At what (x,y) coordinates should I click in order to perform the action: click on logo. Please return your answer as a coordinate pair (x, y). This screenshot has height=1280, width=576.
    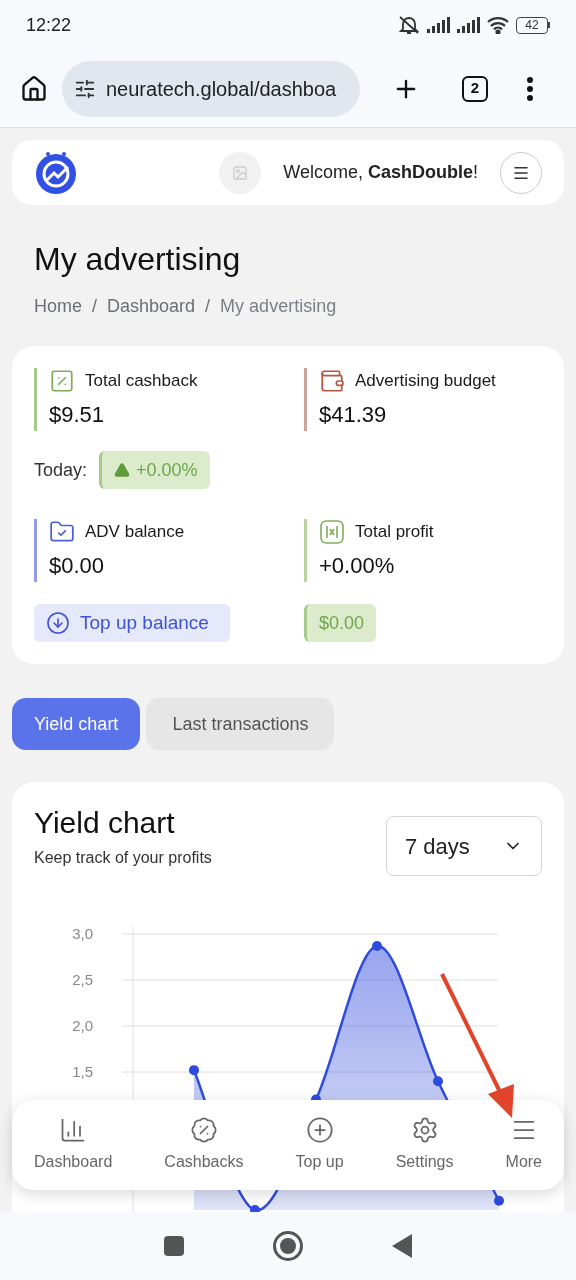
    Looking at the image, I should click on (56, 172).